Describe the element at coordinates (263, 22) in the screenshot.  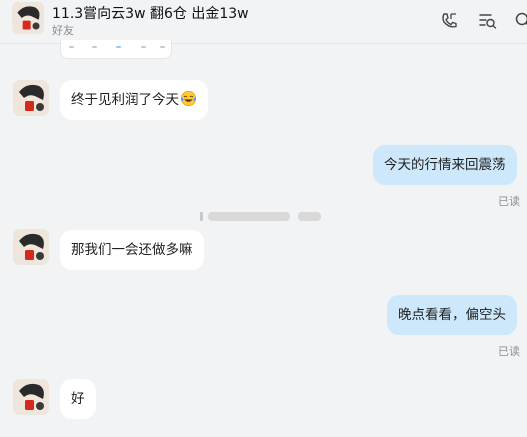
I see `chat-header: 11.3嘗向云3w 翻6仓 出金13w 好友` at that location.